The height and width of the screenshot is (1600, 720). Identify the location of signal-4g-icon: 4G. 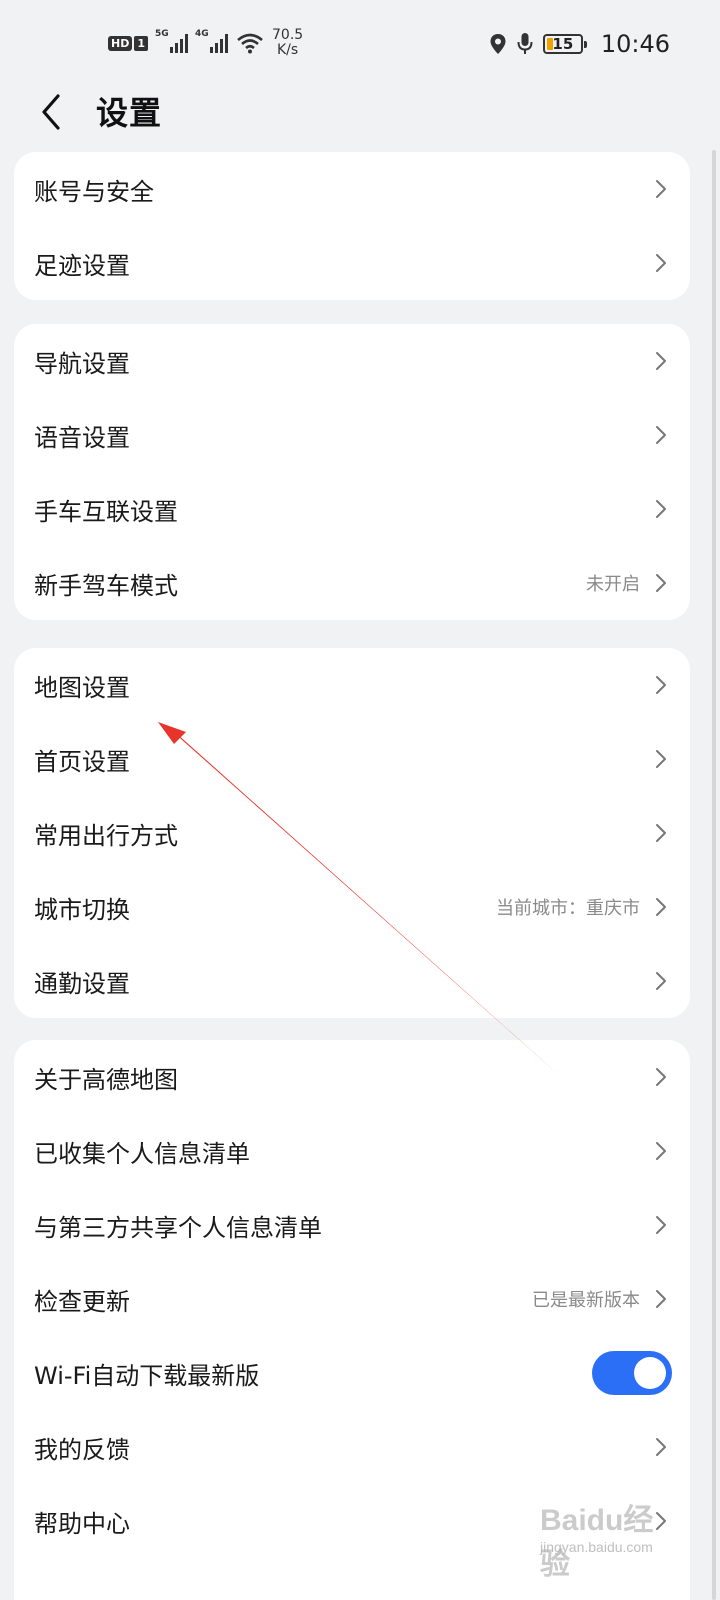
(211, 41).